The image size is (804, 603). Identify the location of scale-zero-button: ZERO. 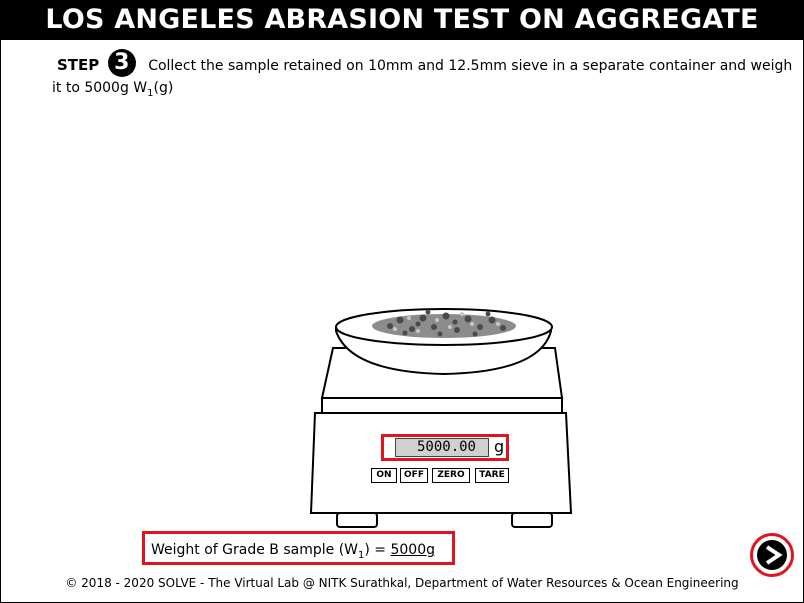
(451, 475).